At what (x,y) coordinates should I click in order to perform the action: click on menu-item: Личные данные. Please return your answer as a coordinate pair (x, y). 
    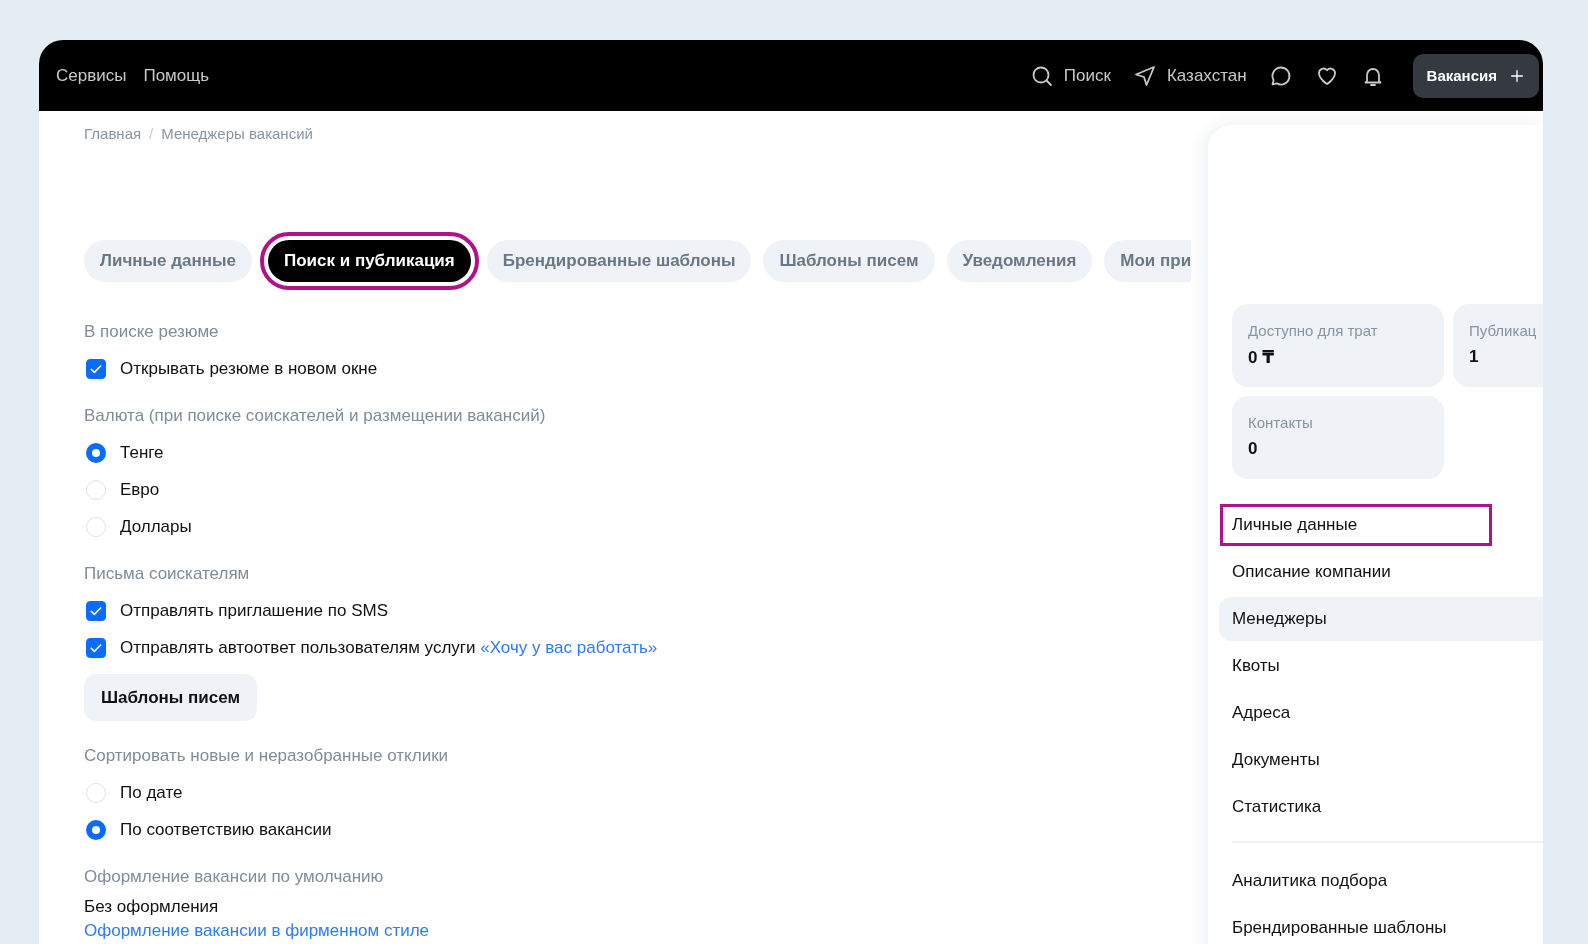
    Looking at the image, I should click on (1356, 525).